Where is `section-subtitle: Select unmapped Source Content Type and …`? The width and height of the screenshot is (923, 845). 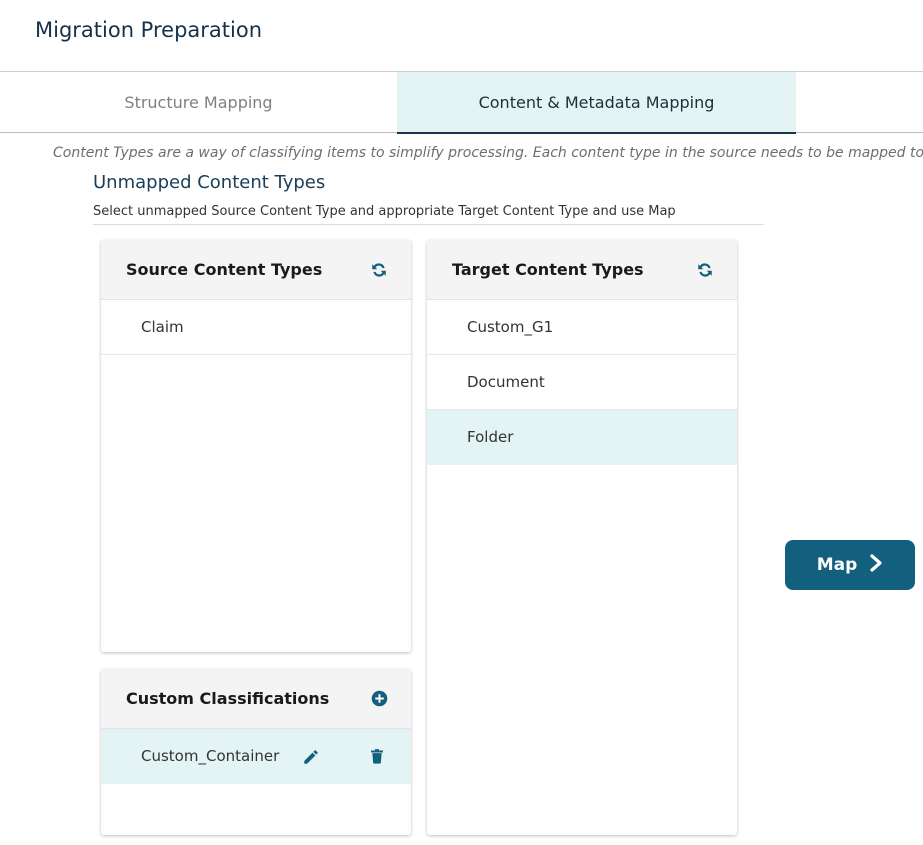
section-subtitle: Select unmapped Source Content Type and … is located at coordinates (428, 214).